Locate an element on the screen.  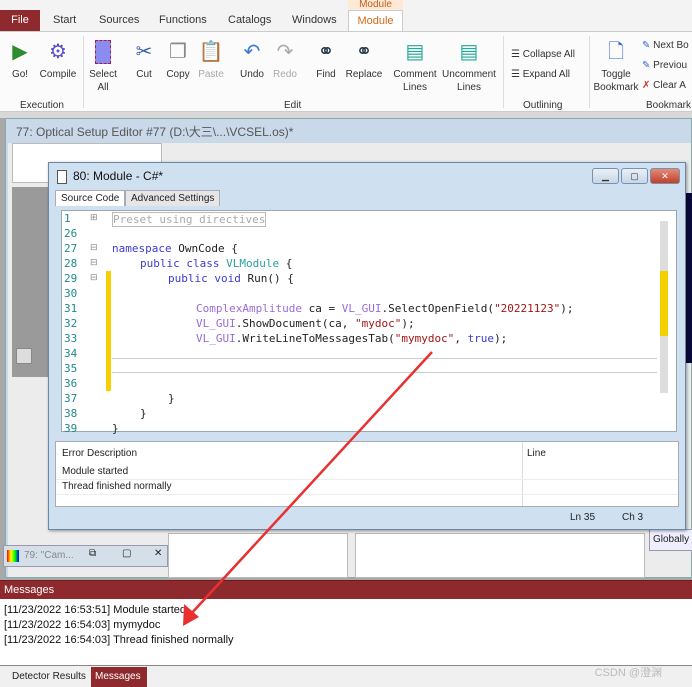
annotation-arrow is located at coordinates (308, 488).